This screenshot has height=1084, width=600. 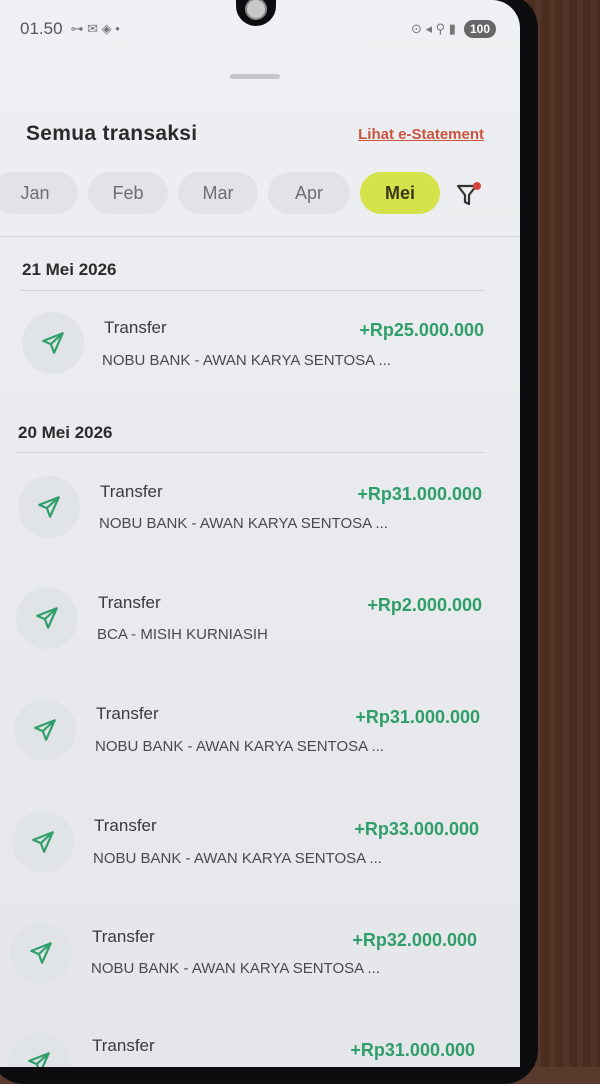 I want to click on transaction-amount: +Rp32.000.000, so click(x=414, y=940).